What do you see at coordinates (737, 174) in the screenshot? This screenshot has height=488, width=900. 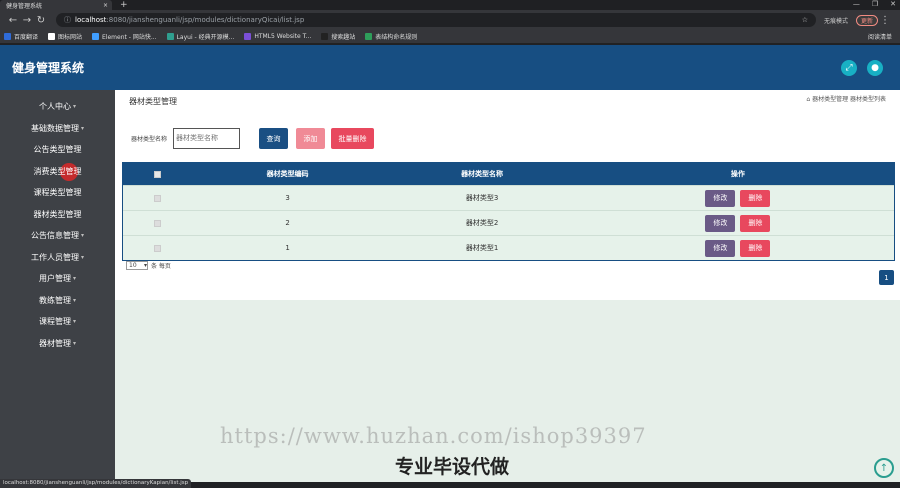 I see `header-op: 操作` at bounding box center [737, 174].